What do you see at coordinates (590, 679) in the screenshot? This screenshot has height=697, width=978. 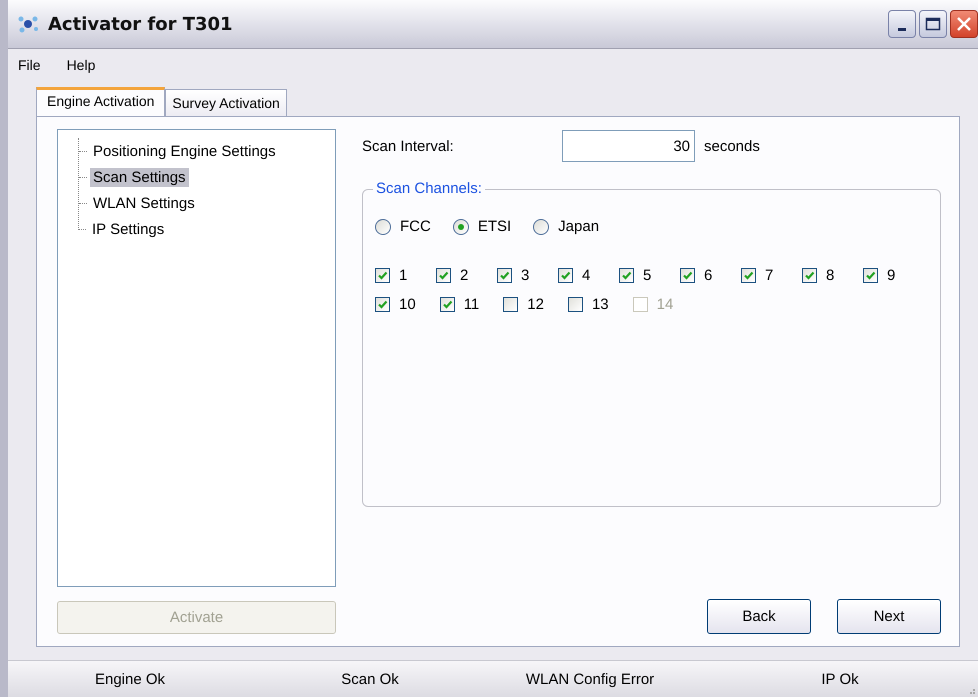 I see `status-text: WLAN Config Error` at bounding box center [590, 679].